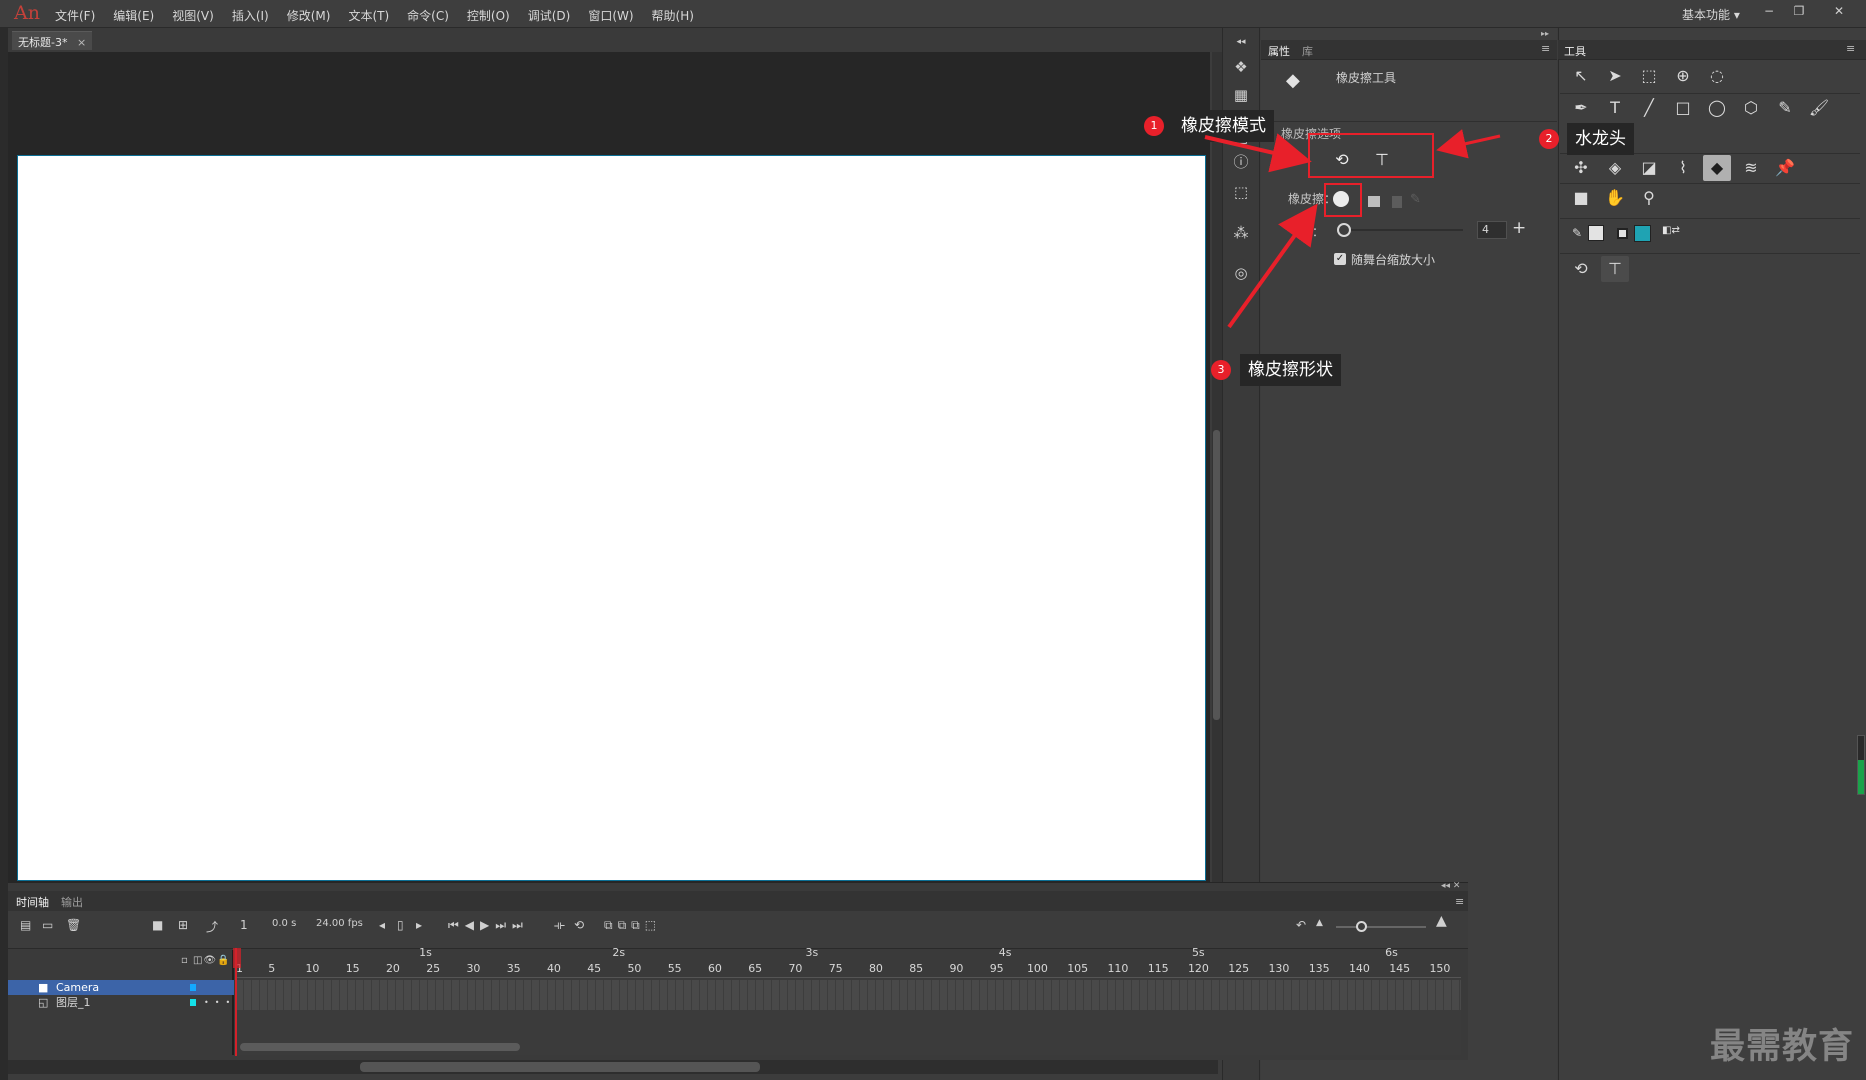 The image size is (1866, 1080). I want to click on frame-number-label: 45, so click(594, 968).